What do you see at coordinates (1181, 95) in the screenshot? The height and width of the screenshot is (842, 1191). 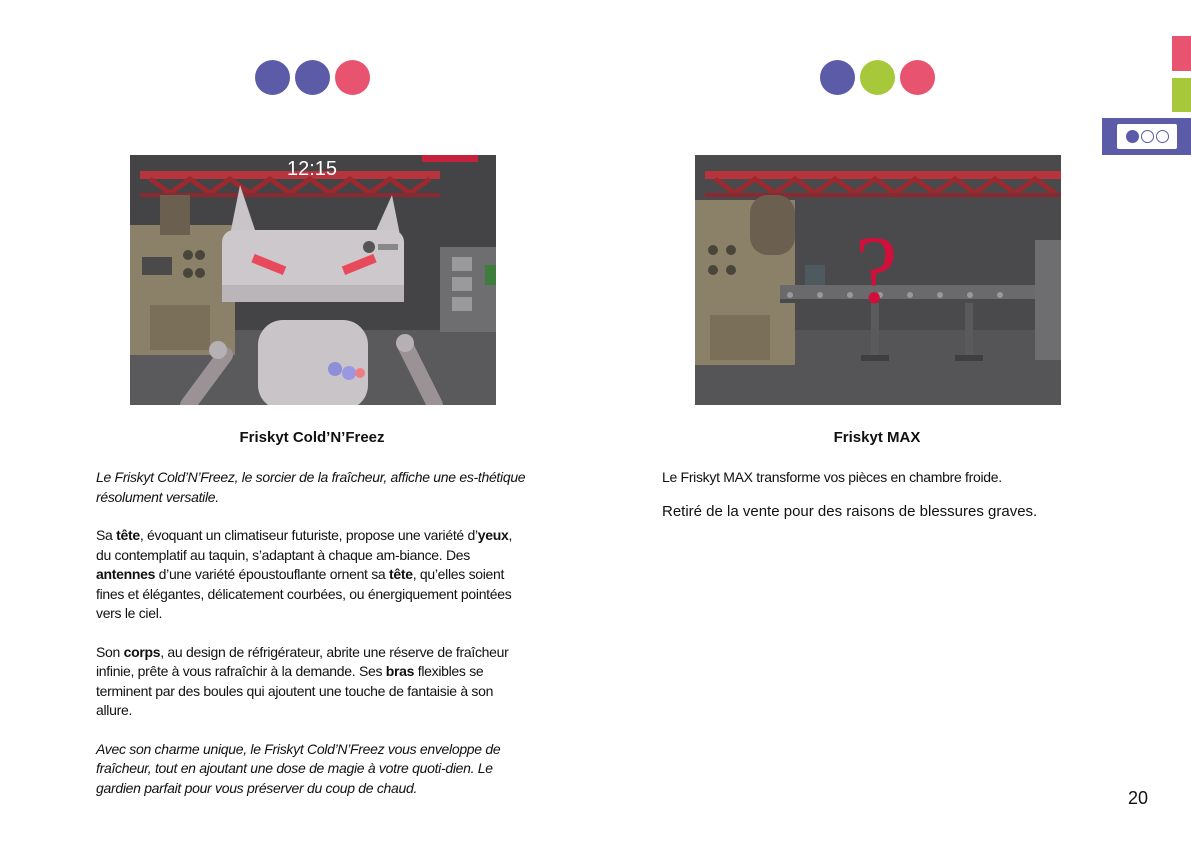 I see `side-tab-green` at bounding box center [1181, 95].